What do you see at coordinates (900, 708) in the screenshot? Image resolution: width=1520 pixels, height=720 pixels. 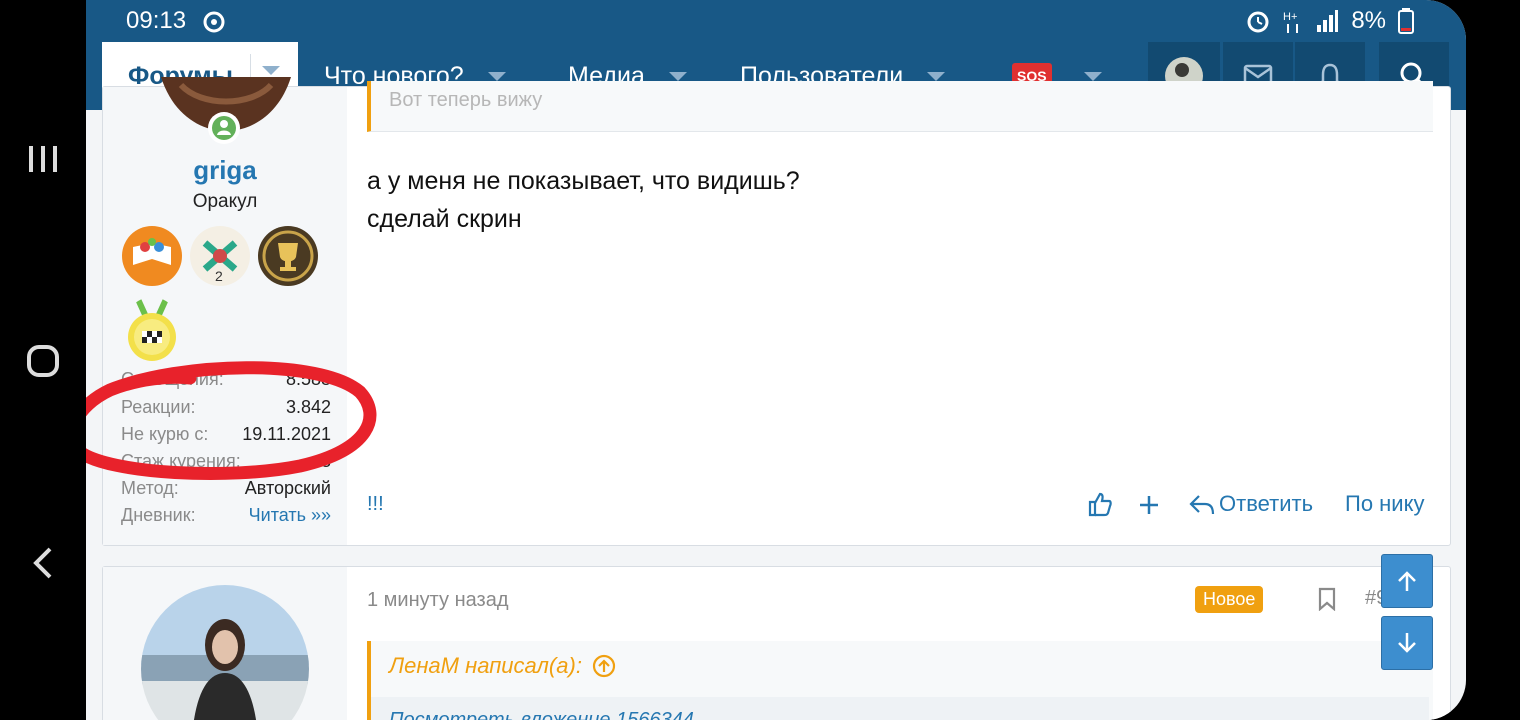 I see `quote-content: Посмотреть вложение 1566344` at bounding box center [900, 708].